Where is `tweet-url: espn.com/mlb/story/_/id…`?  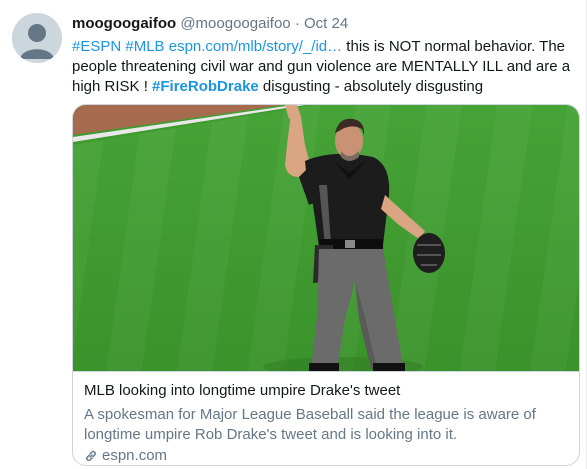
tweet-url: espn.com/mlb/story/_/id… is located at coordinates (255, 46).